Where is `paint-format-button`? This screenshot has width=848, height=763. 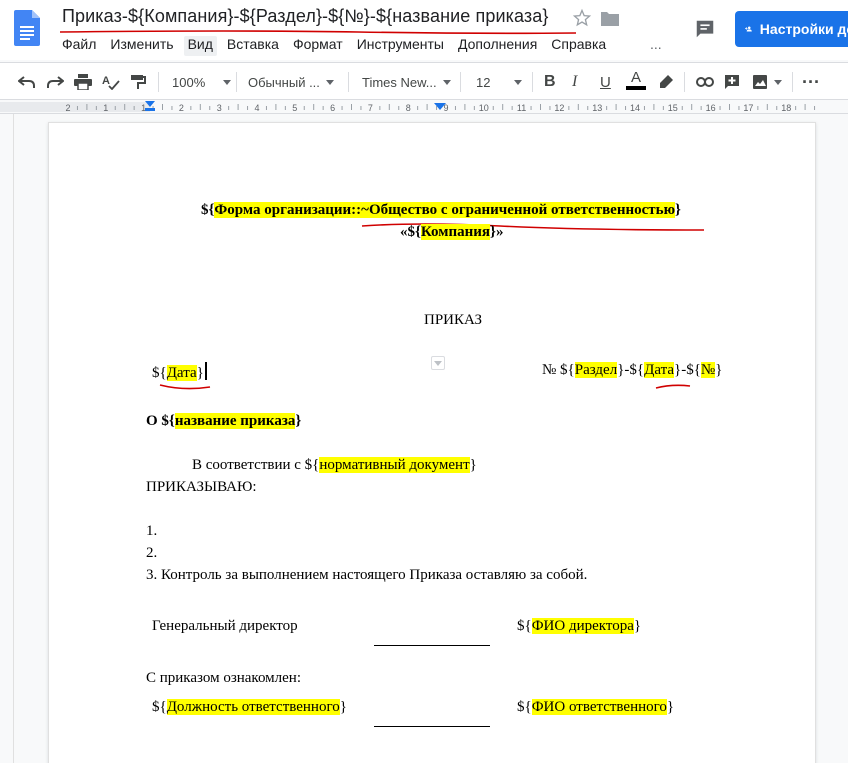 paint-format-button is located at coordinates (138, 82).